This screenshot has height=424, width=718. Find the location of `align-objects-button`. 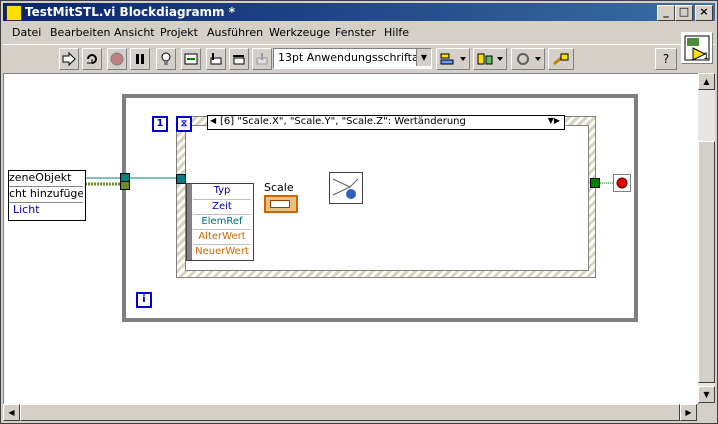

align-objects-button is located at coordinates (453, 59).